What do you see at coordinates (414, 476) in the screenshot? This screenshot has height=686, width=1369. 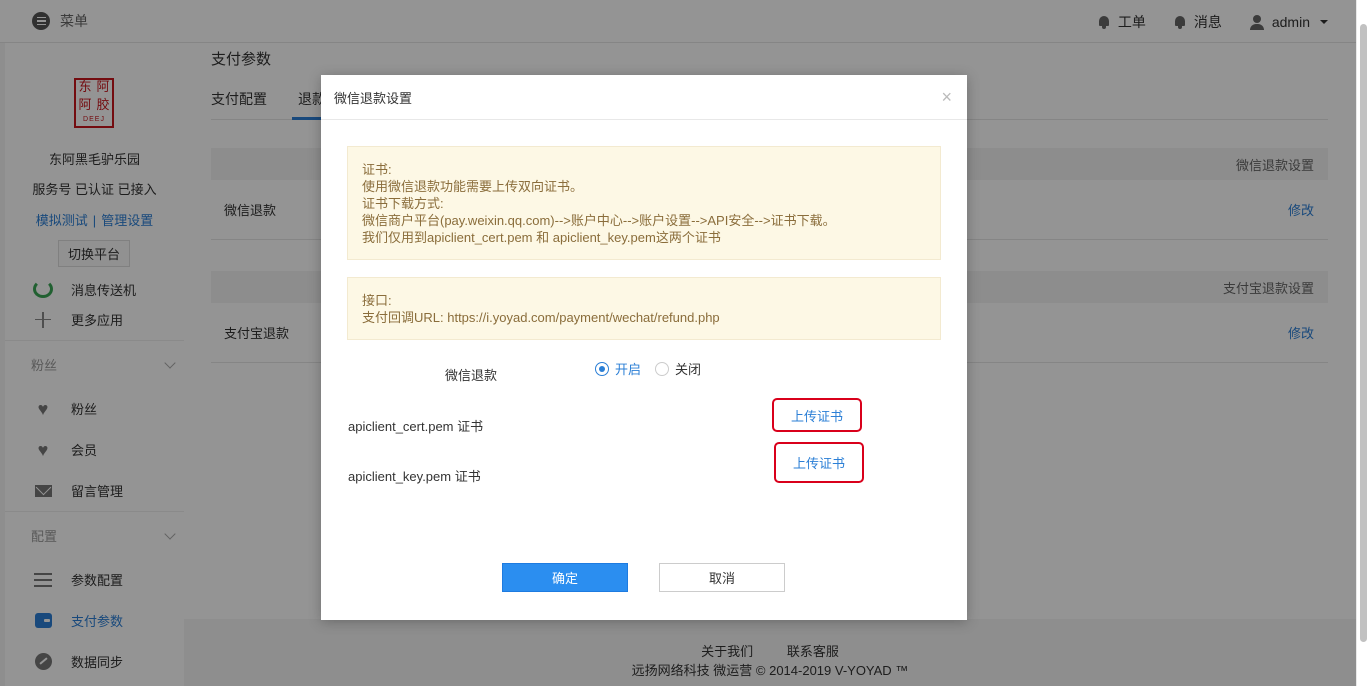 I see `key-file-label: apiclient_key.pem 证书` at bounding box center [414, 476].